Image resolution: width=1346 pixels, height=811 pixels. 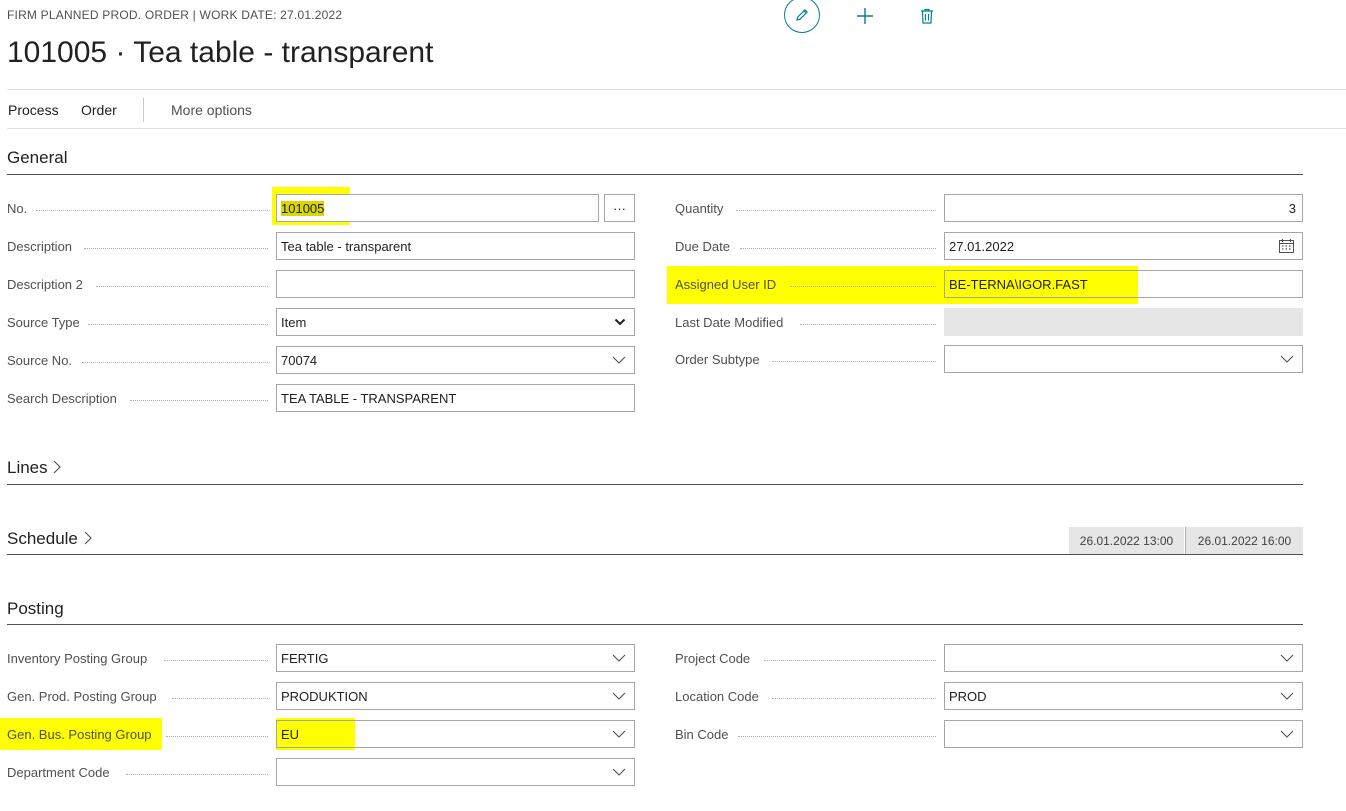 What do you see at coordinates (305, 658) in the screenshot?
I see `inventory-posting-group-value: FERTIG` at bounding box center [305, 658].